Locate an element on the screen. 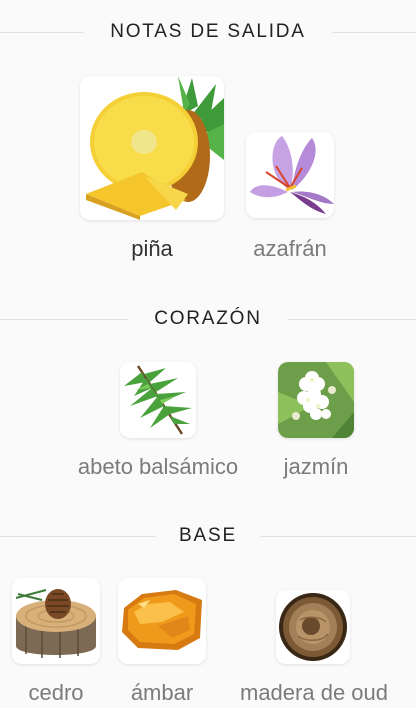 This screenshot has width=416, height=708. jasmine-flower-icon is located at coordinates (316, 400).